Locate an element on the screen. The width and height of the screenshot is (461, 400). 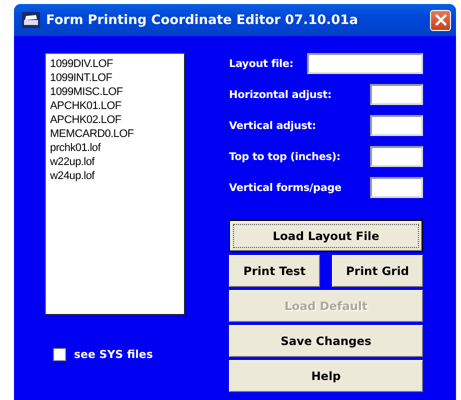
action-button: Print Test is located at coordinates (274, 271).